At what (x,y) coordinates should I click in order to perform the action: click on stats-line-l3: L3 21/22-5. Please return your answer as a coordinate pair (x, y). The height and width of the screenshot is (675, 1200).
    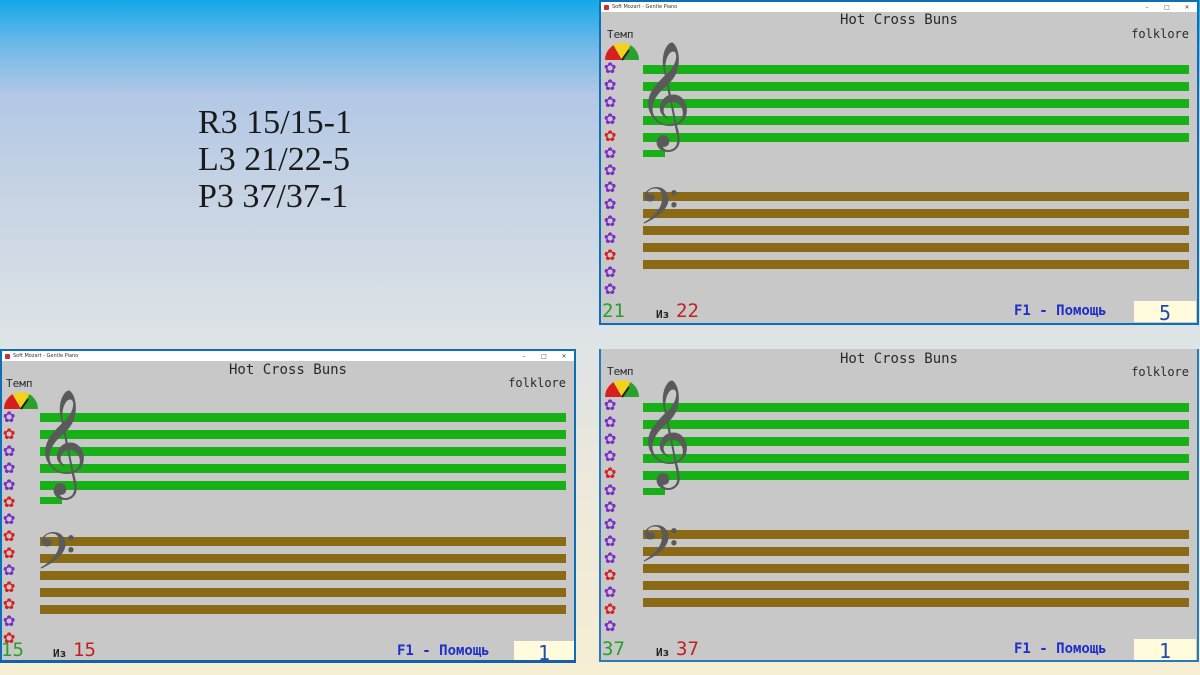
    Looking at the image, I should click on (274, 159).